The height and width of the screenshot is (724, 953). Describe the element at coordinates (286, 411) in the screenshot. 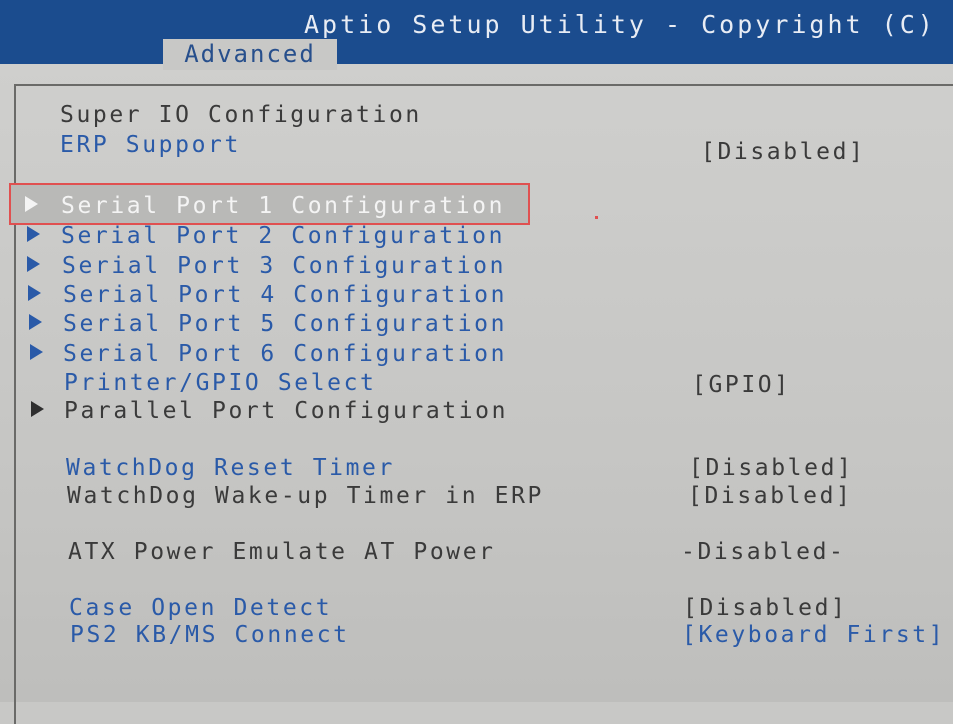

I see `parallel-port-label: Parallel Port Configuration` at that location.